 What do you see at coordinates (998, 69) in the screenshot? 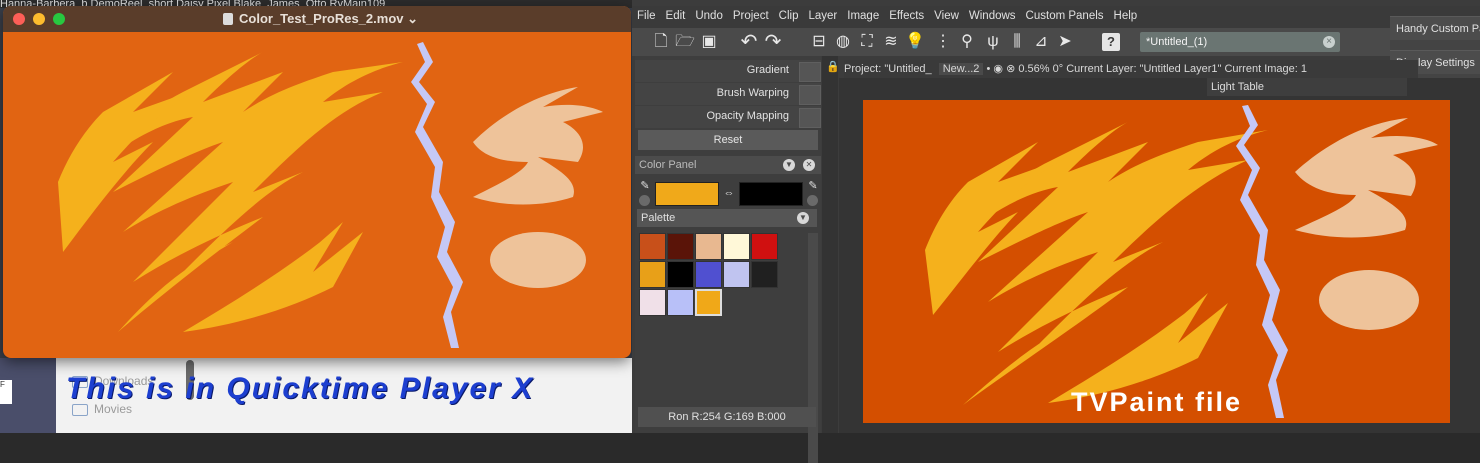
I see `play-icon: ◉` at bounding box center [998, 69].